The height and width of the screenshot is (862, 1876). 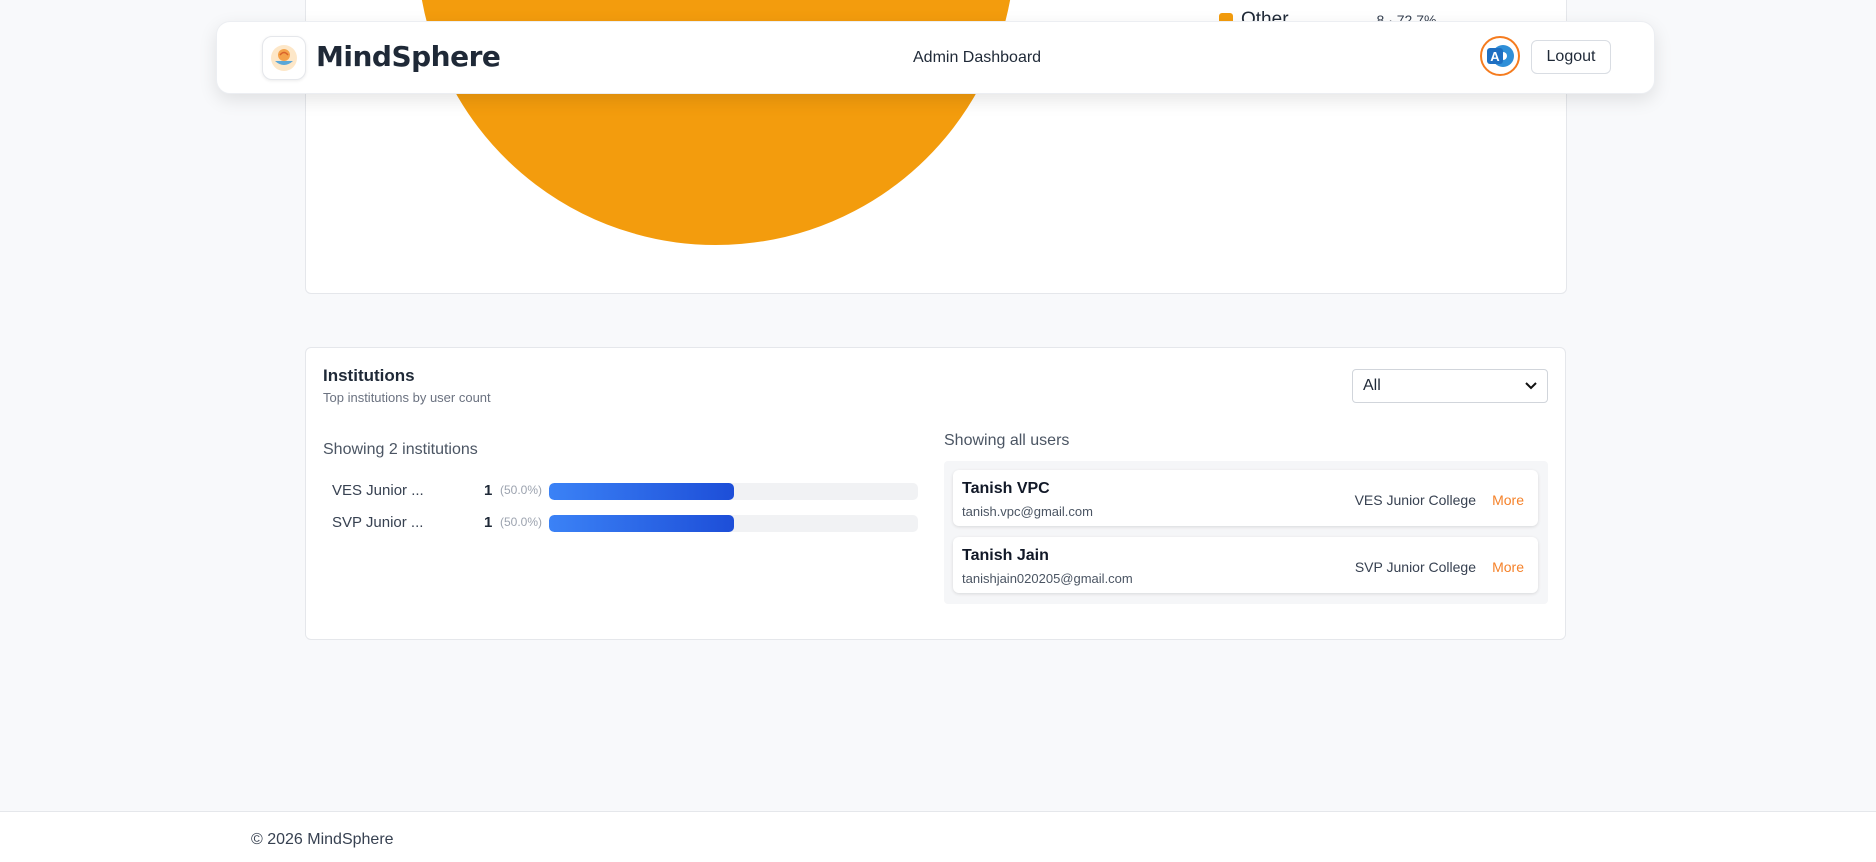 What do you see at coordinates (1415, 567) in the screenshot?
I see `user-institution: SVP Junior College` at bounding box center [1415, 567].